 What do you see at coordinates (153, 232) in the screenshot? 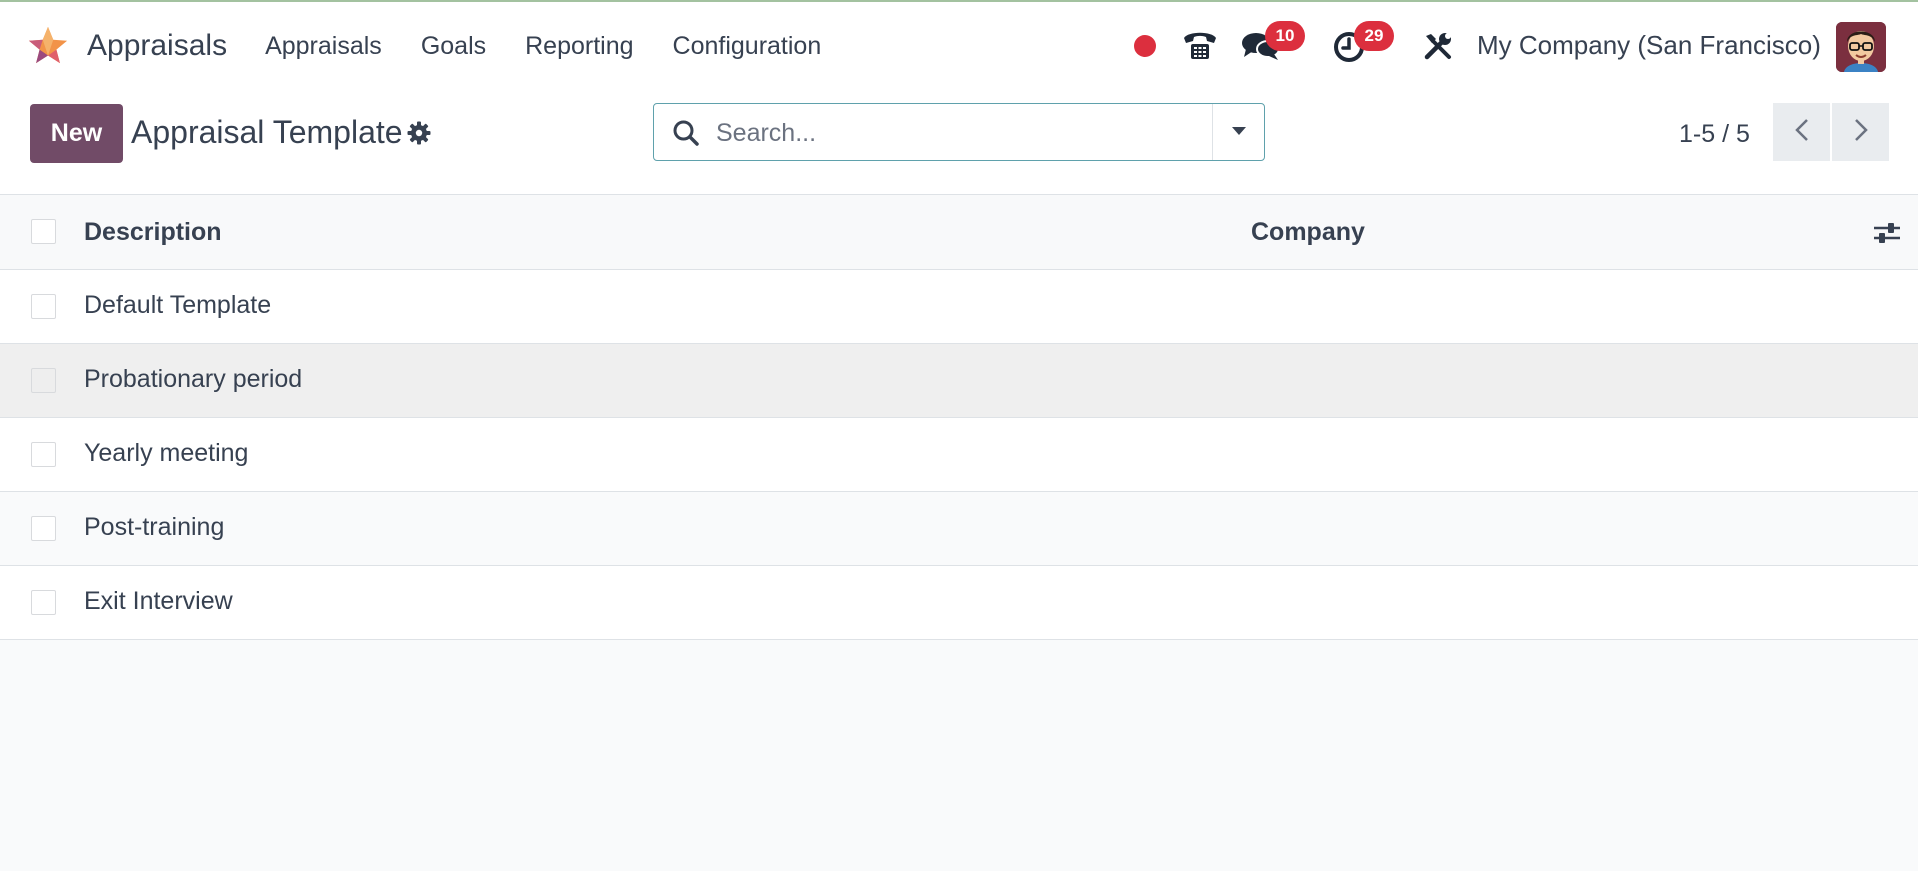
I see `column-header-description: Description` at bounding box center [153, 232].